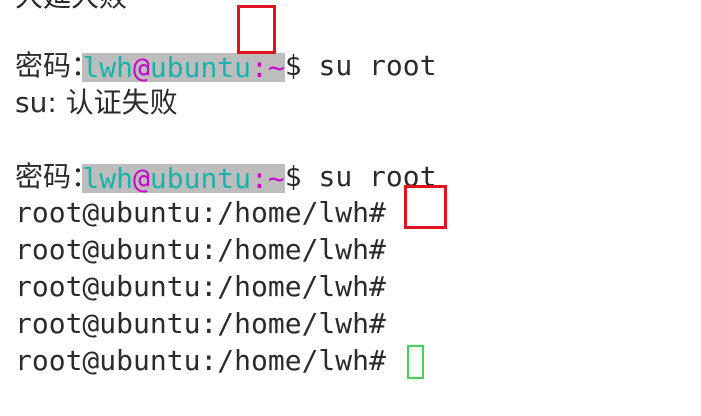 The height and width of the screenshot is (416, 701). I want to click on terminal-line-root-5: root@ubuntu:/home/lwh#, so click(219, 360).